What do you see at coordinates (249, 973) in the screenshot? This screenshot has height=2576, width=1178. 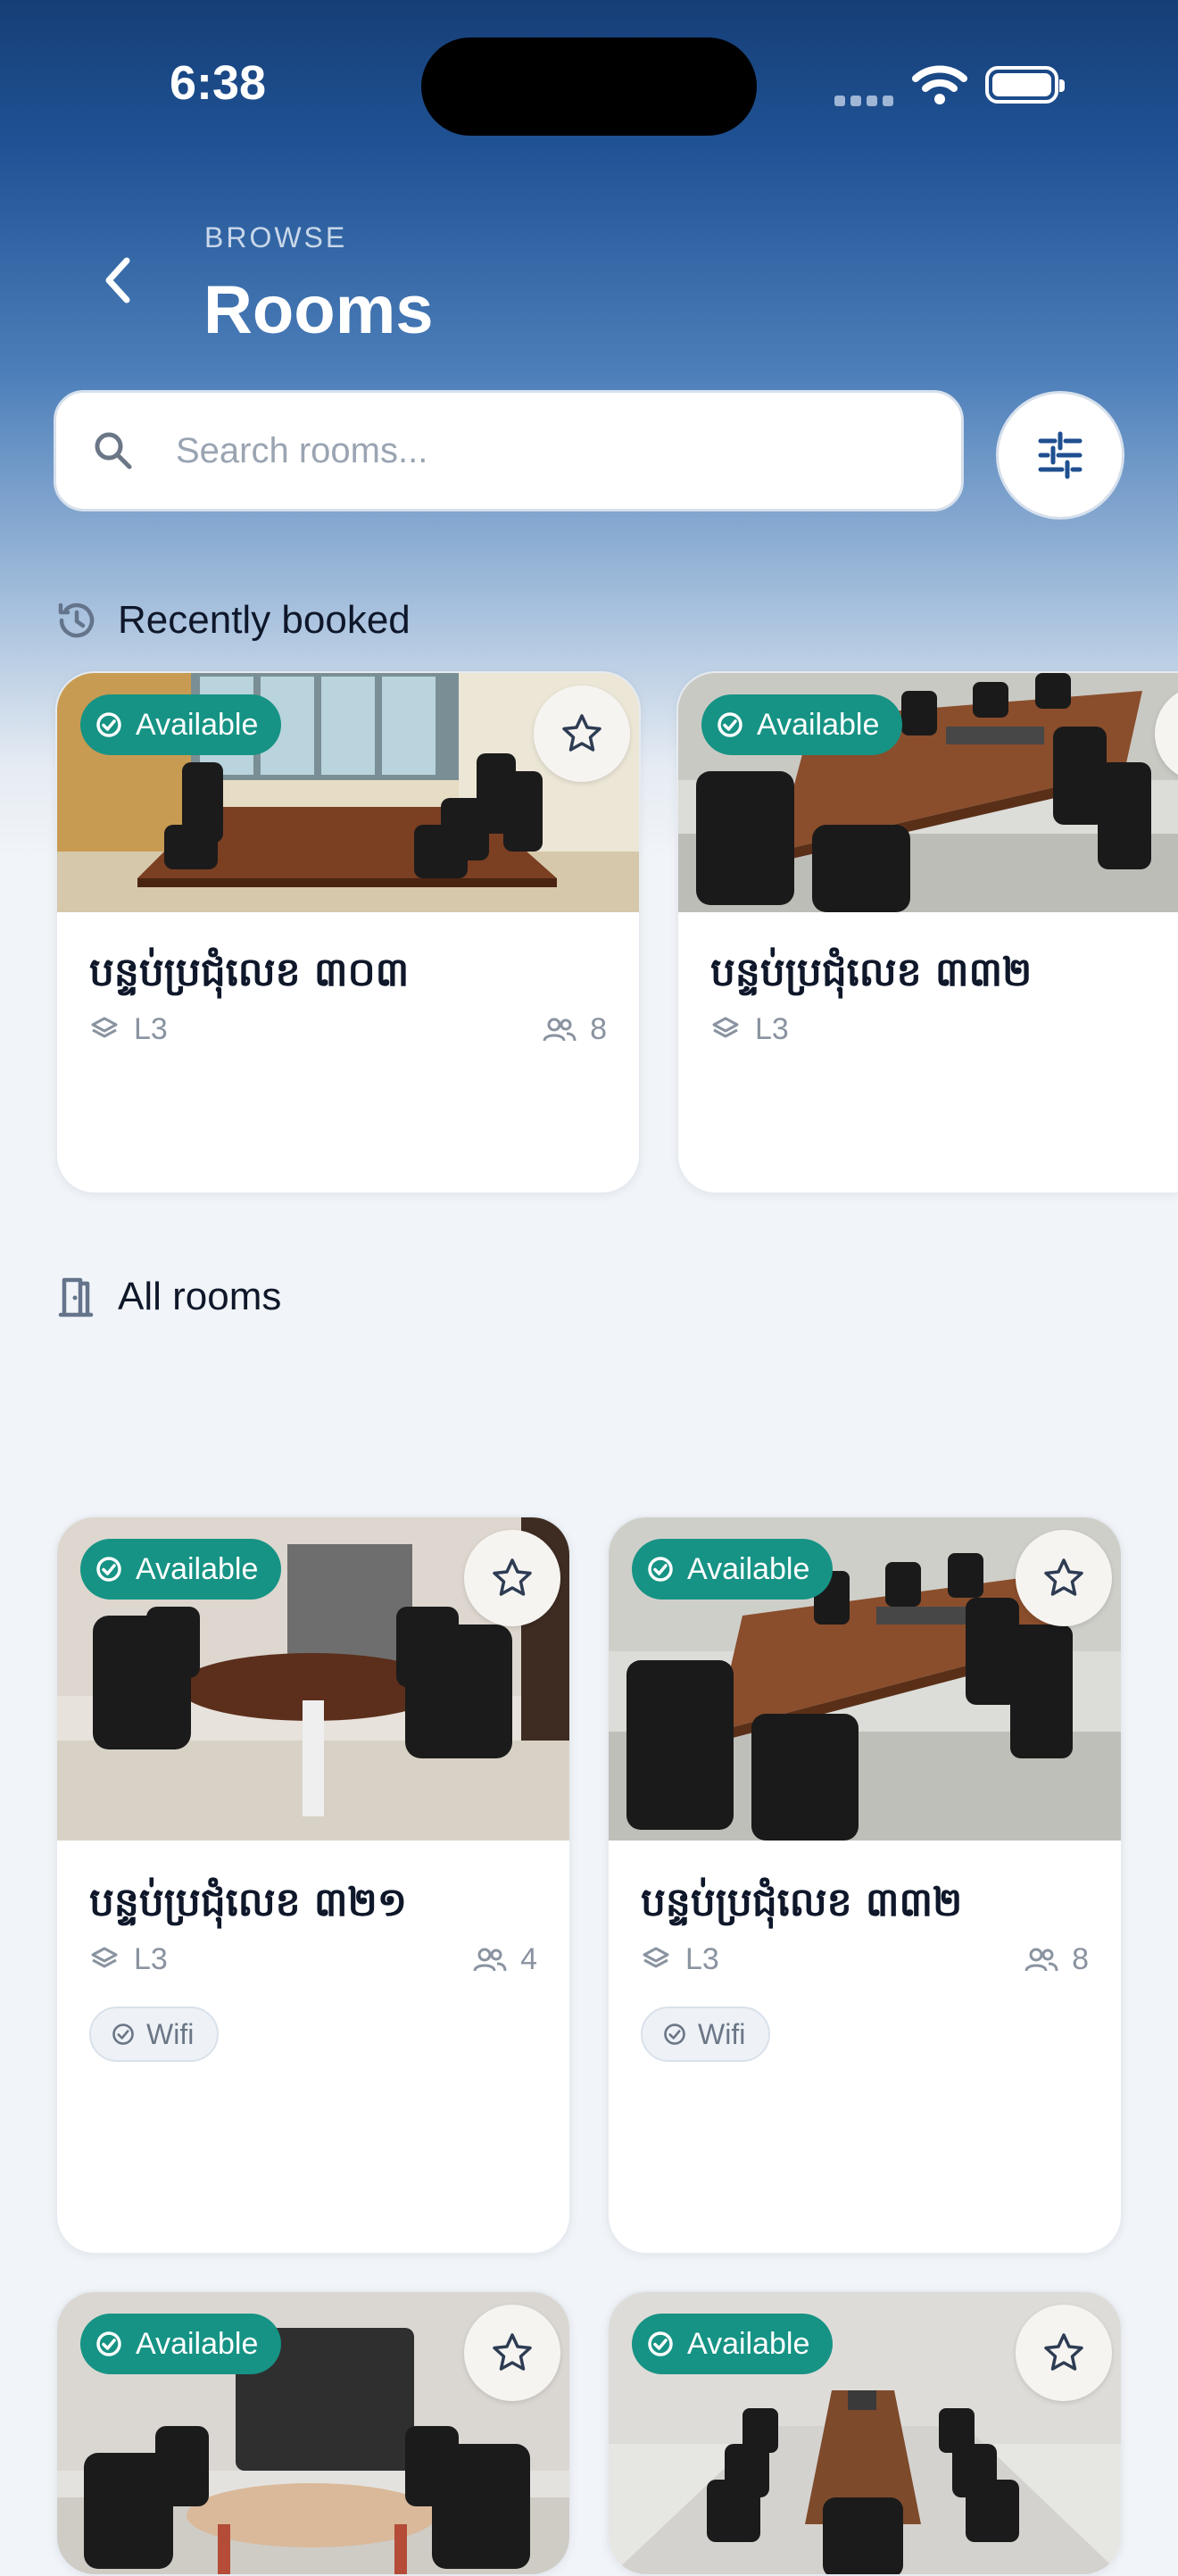 I see `room-name: បន្ទប់ប្រជុំលេខ ៣០៣` at bounding box center [249, 973].